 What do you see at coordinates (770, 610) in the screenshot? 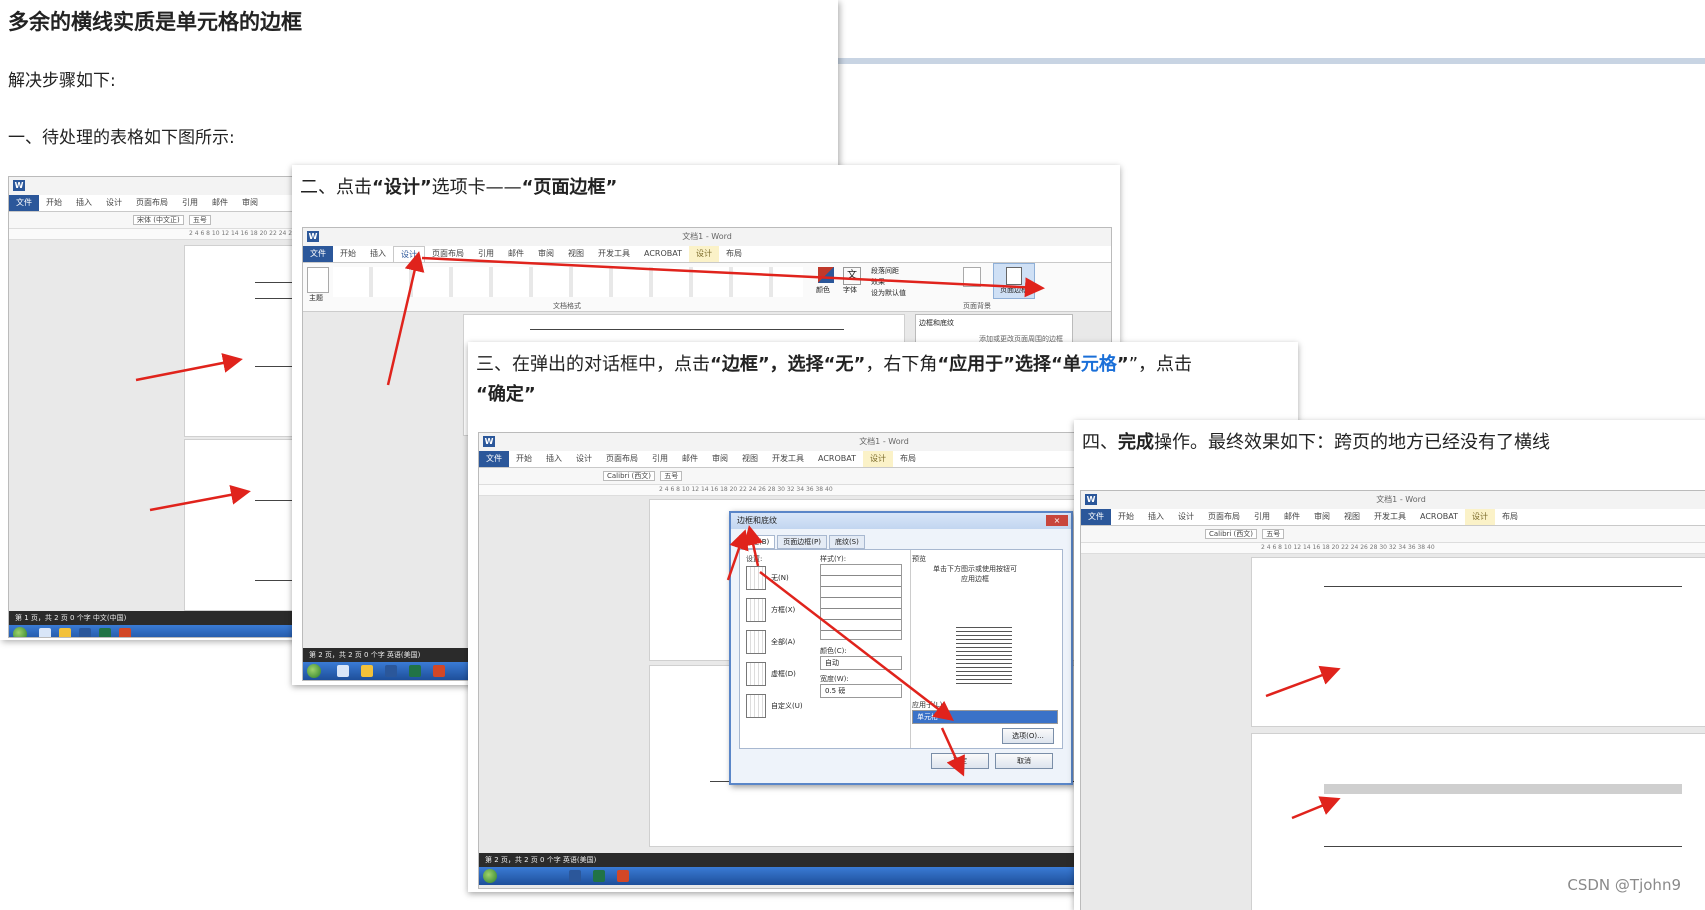
I see `setting-box: 方框(X)` at bounding box center [770, 610].